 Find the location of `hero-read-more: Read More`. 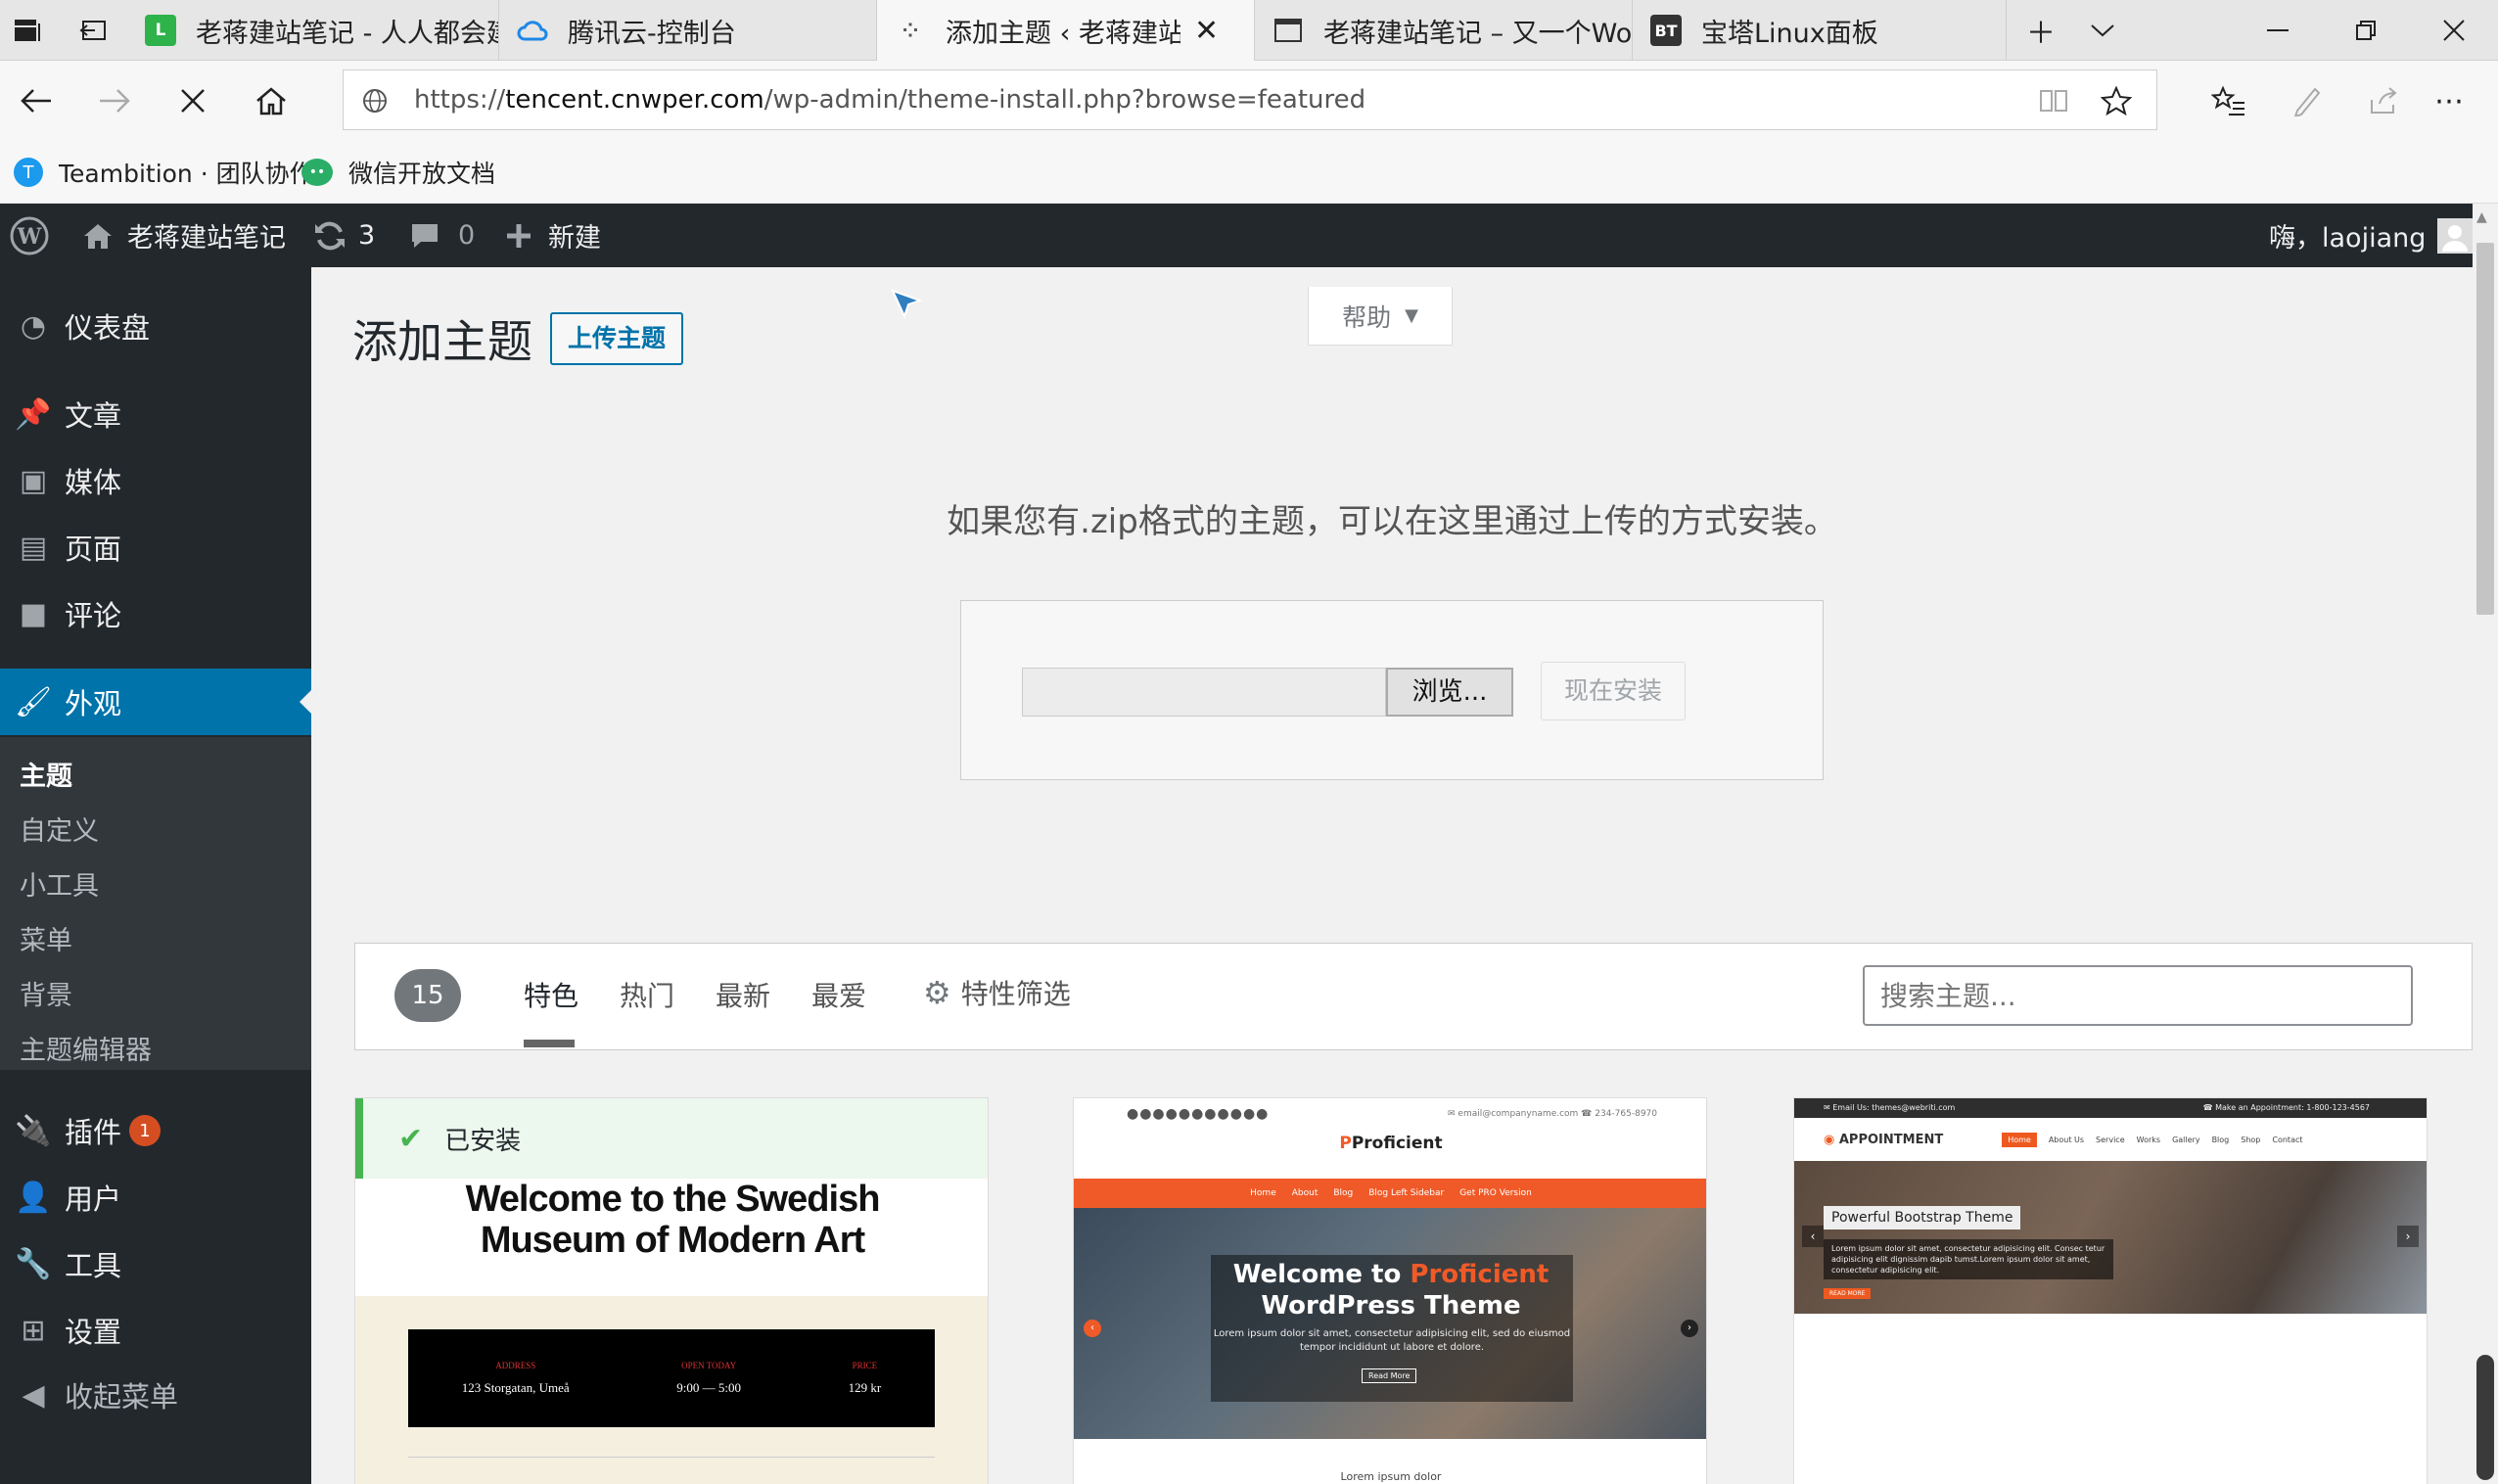

hero-read-more: Read More is located at coordinates (1389, 1375).